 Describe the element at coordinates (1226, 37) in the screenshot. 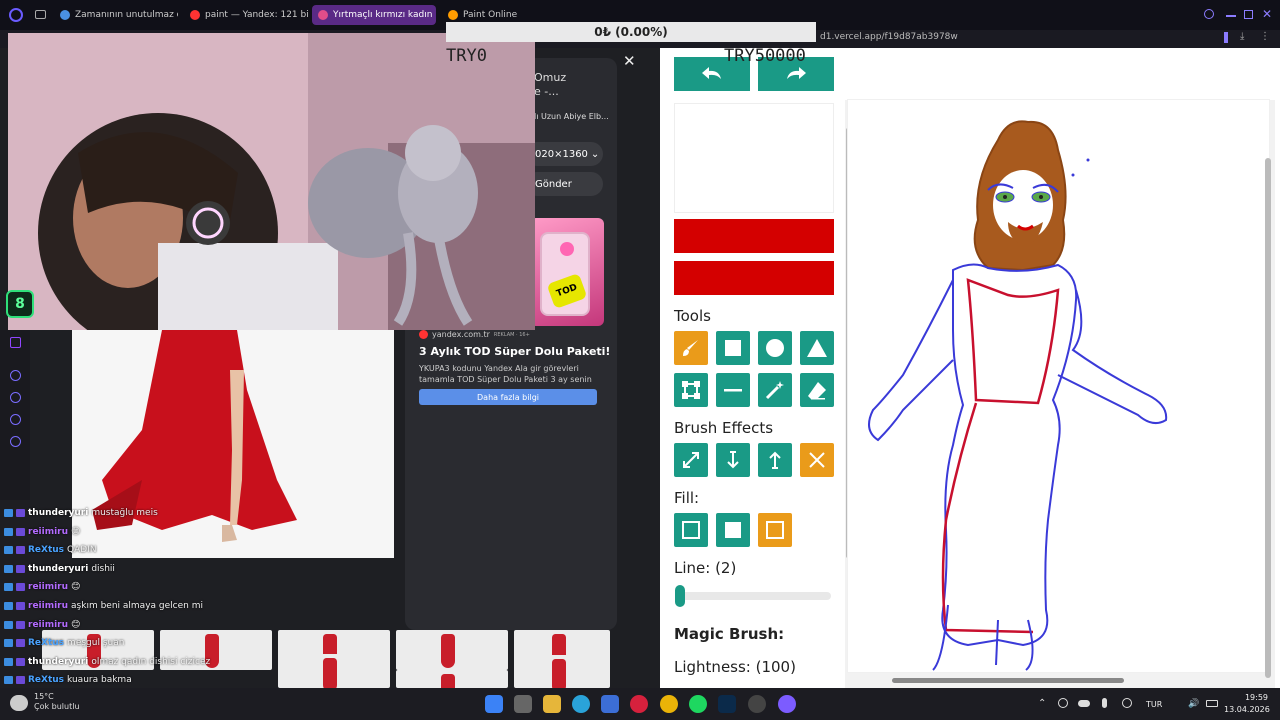

I see `extensions-icon` at that location.